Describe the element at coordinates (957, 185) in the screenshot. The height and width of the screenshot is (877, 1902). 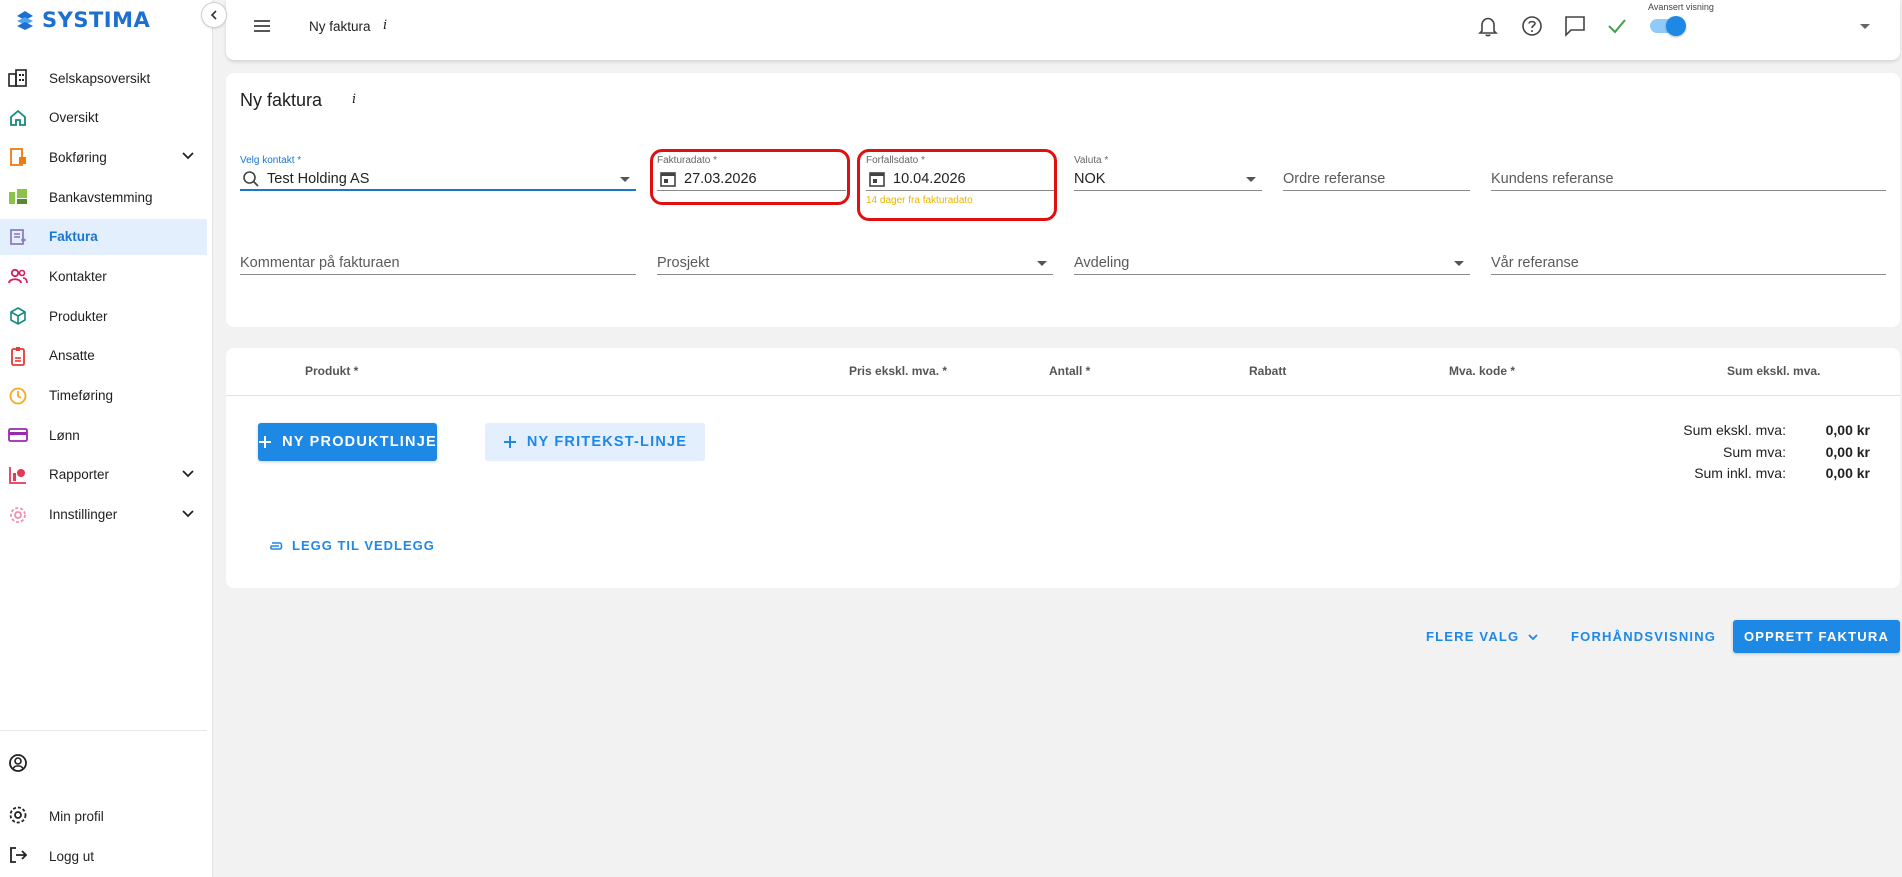
I see `highlight-due-date` at that location.